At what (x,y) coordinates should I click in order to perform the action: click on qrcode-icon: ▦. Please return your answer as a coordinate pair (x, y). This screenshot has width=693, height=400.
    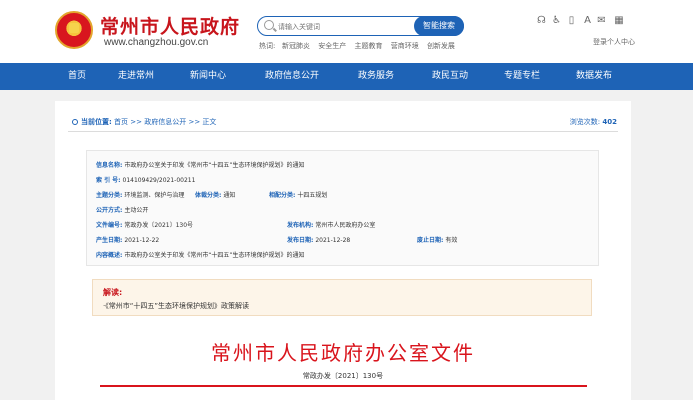
    Looking at the image, I should click on (619, 21).